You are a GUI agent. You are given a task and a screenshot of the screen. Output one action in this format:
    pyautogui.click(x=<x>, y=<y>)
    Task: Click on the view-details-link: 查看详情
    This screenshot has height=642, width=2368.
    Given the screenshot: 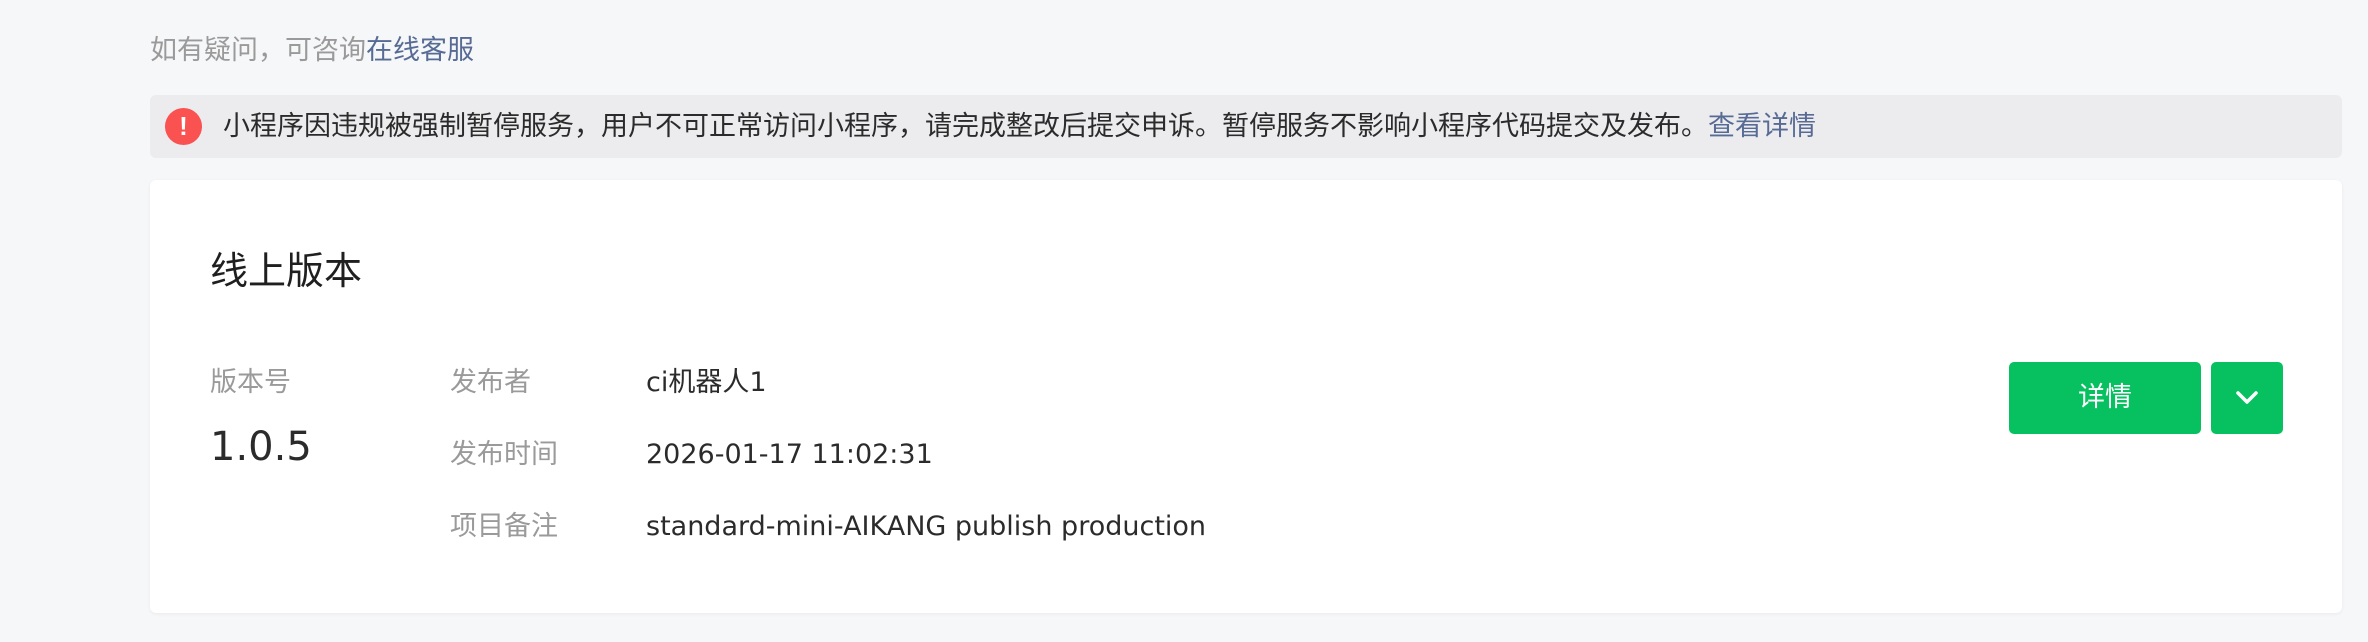 What is the action you would take?
    pyautogui.click(x=1762, y=126)
    